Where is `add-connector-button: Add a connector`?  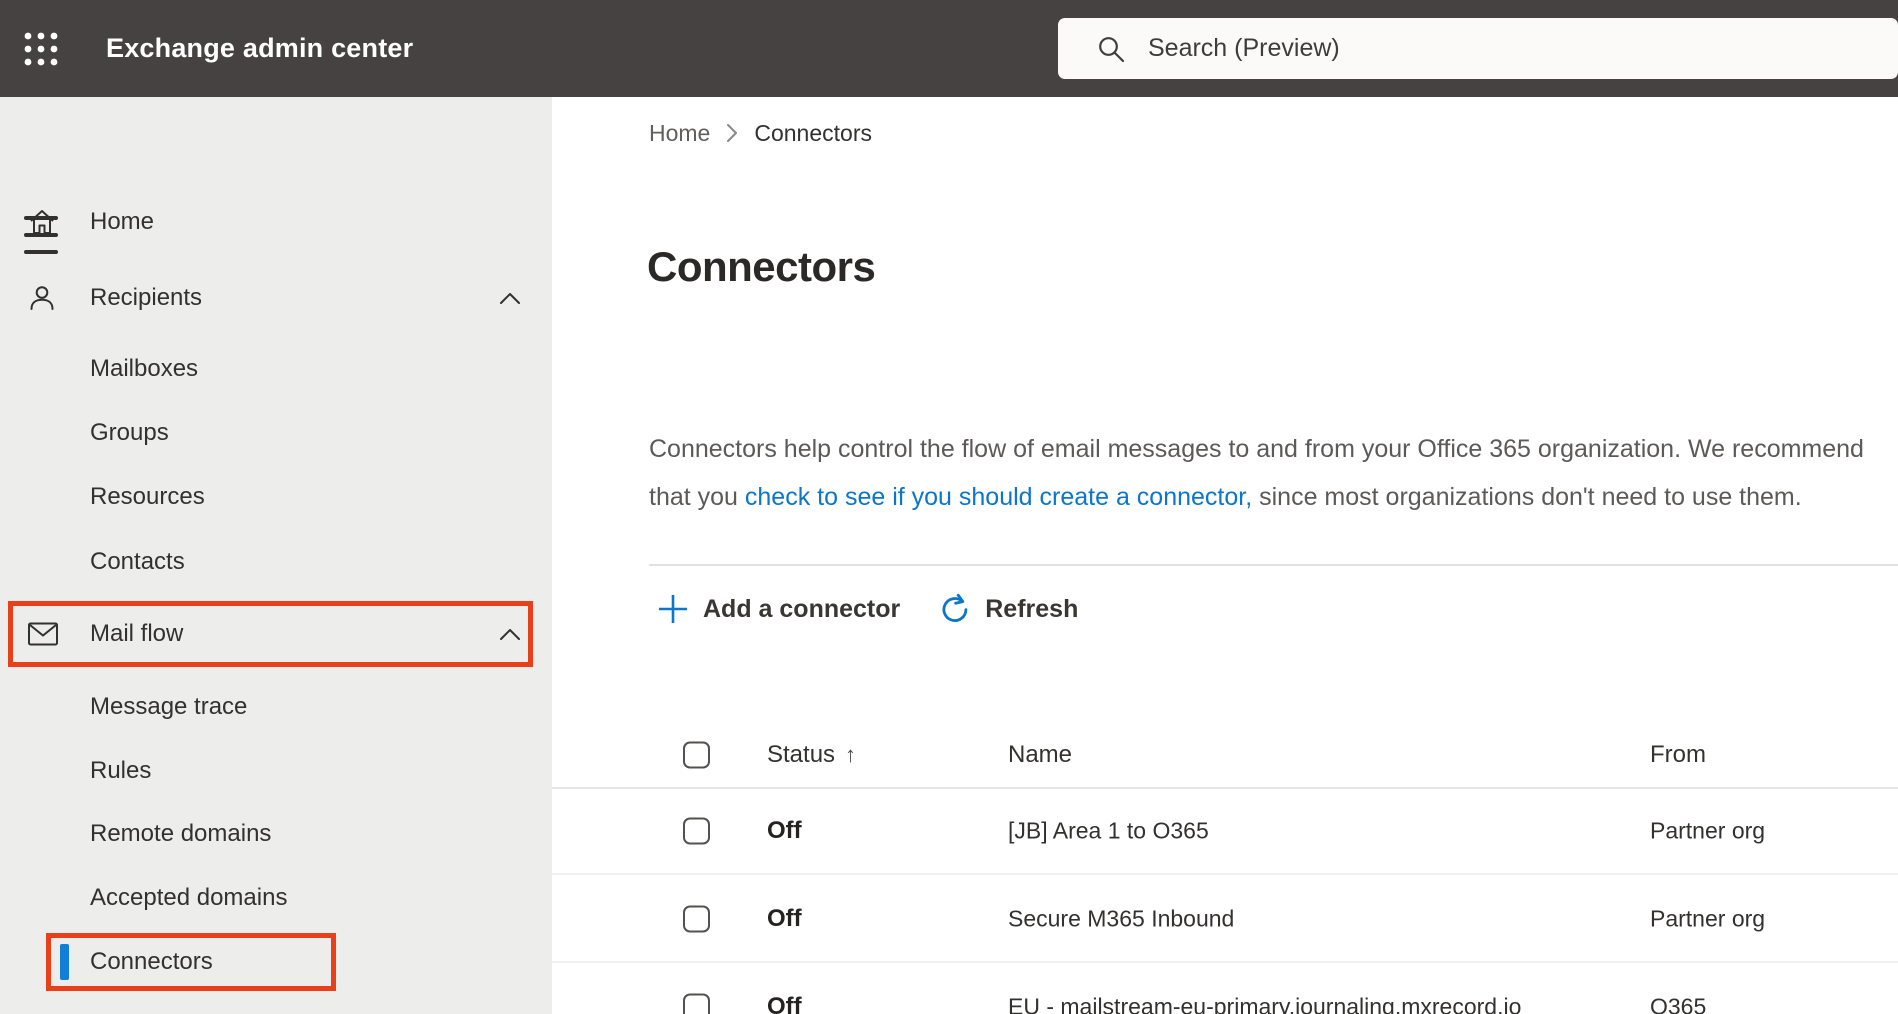 add-connector-button: Add a connector is located at coordinates (778, 609).